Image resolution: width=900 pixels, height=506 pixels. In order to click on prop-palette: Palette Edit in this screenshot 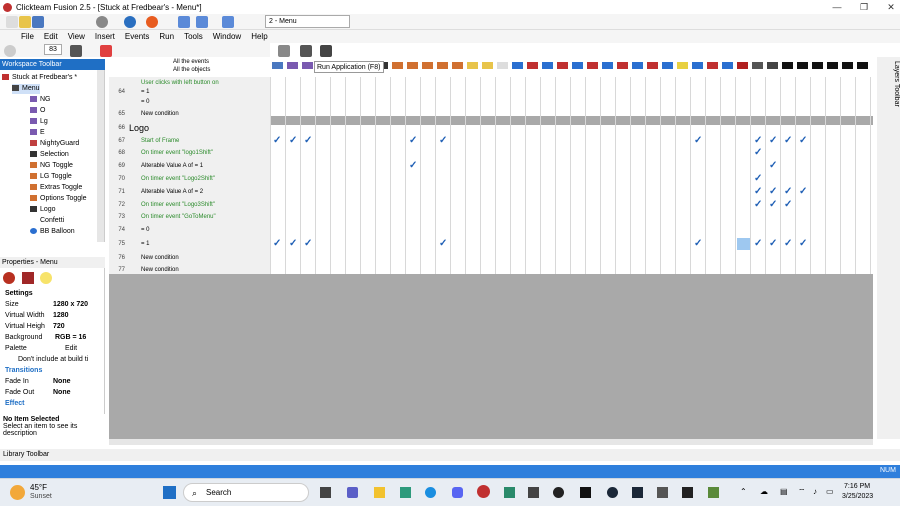, I will do `click(51, 348)`.